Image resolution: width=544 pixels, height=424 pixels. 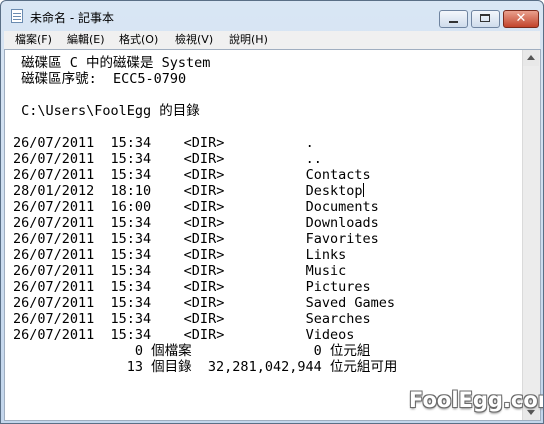 I want to click on text-line: 26/07/2011 15:34 <DIR> Links, so click(x=180, y=255).